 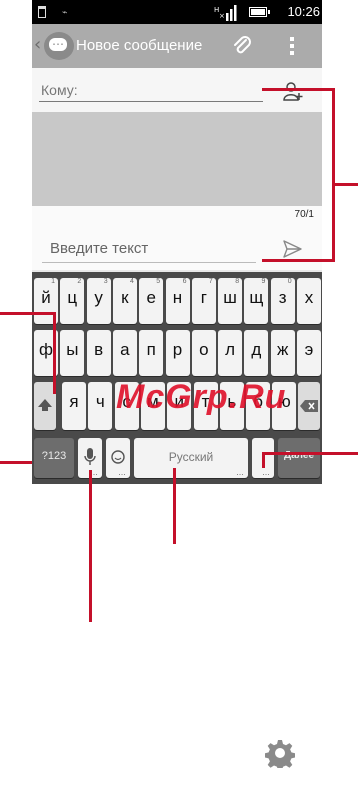 What do you see at coordinates (177, 12) in the screenshot?
I see `status-bar: ⌁ H × 10:26` at bounding box center [177, 12].